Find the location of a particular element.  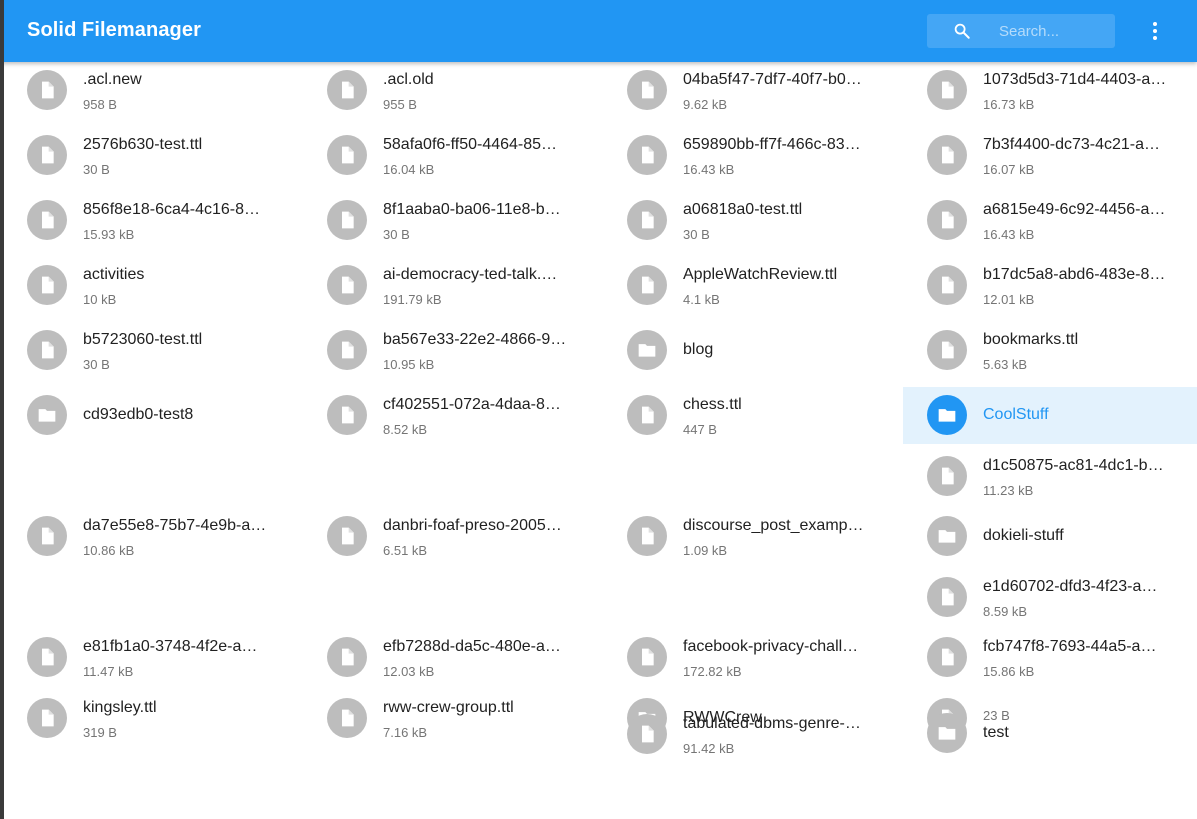

item-size: 1.09 kB is located at coordinates (705, 550).